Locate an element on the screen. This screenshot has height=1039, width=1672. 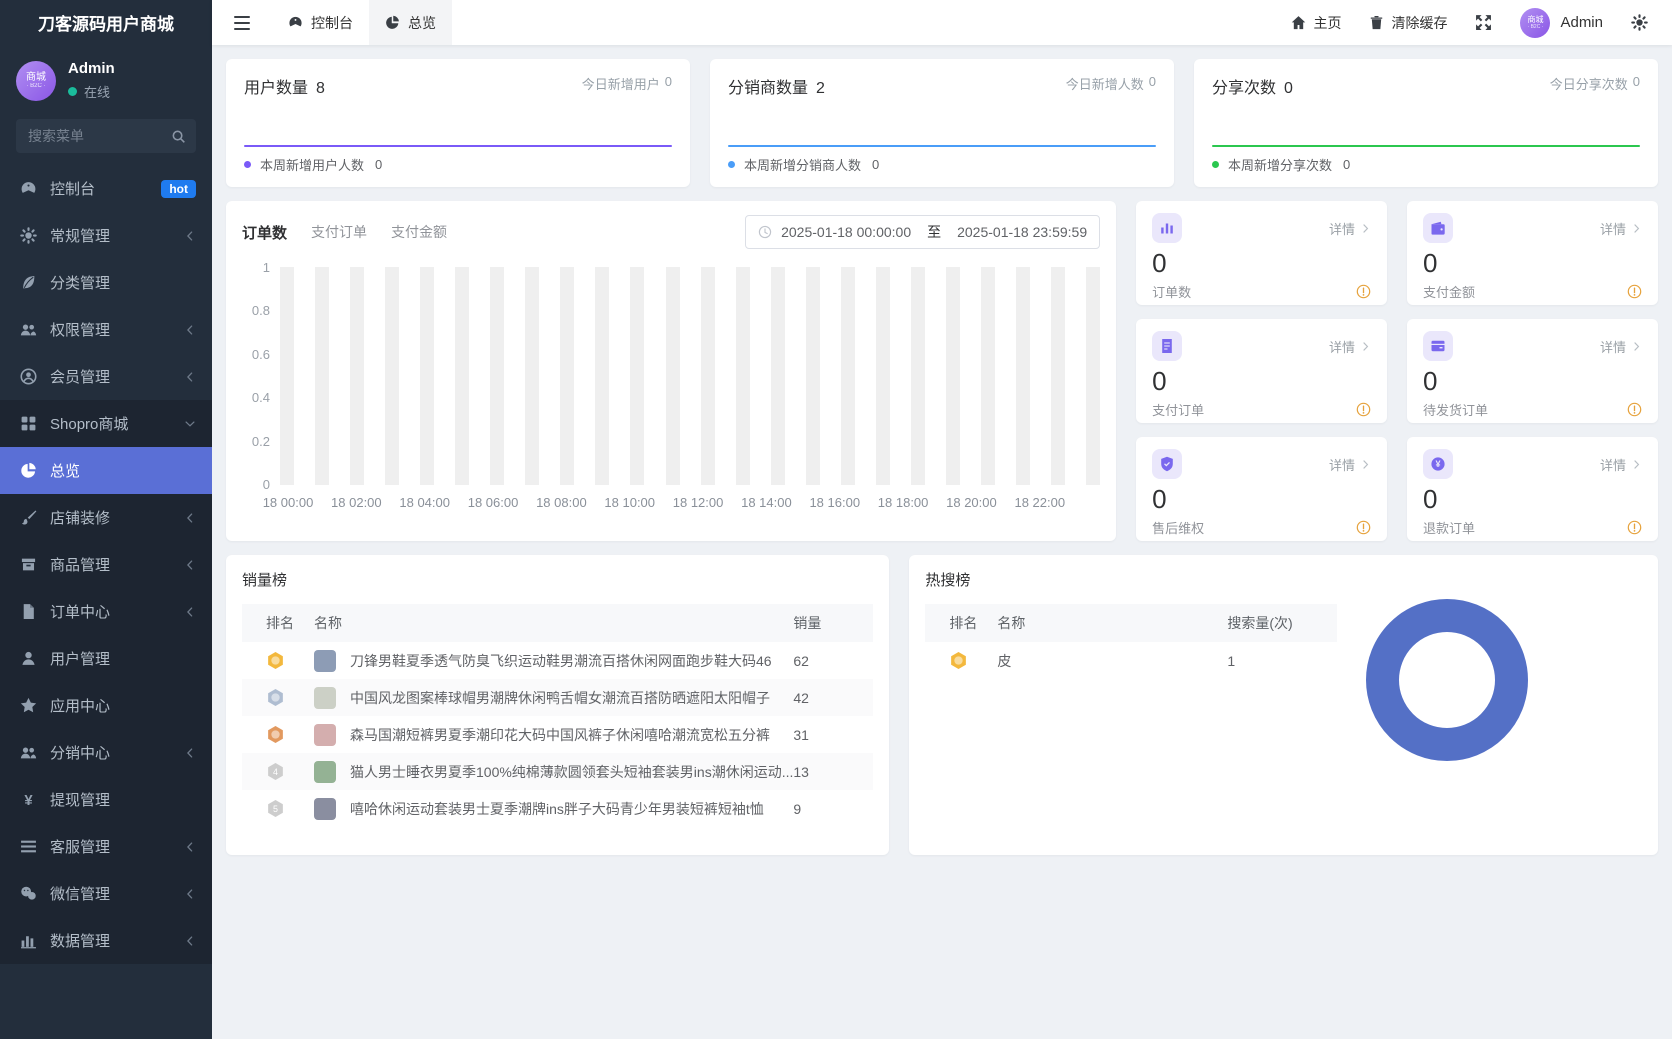
sidebar-submenu-item: 商品管理 is located at coordinates (106, 564).